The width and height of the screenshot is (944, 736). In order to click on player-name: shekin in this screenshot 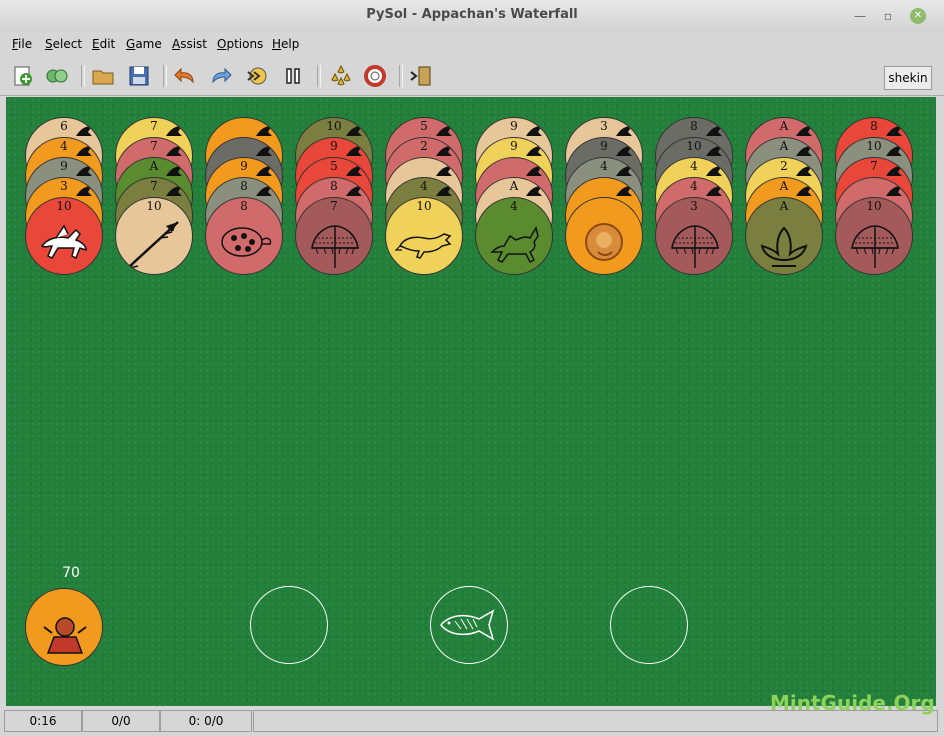, I will do `click(908, 78)`.